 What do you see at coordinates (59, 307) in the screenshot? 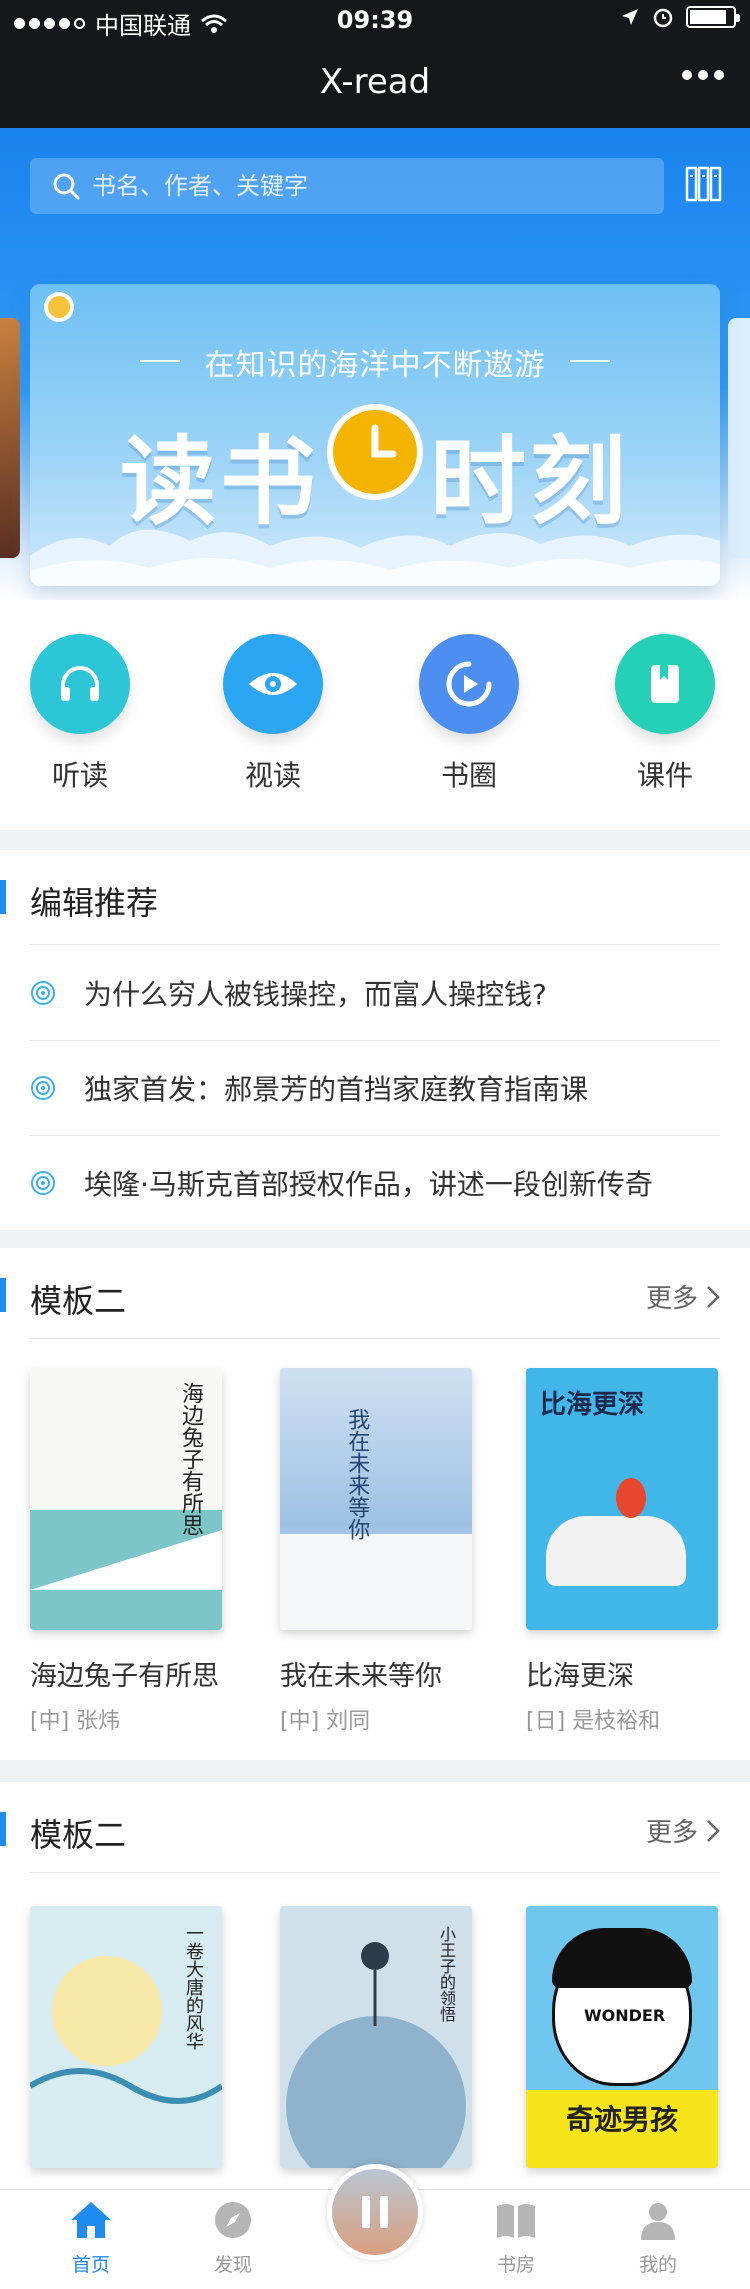
I see `lamp-icon` at bounding box center [59, 307].